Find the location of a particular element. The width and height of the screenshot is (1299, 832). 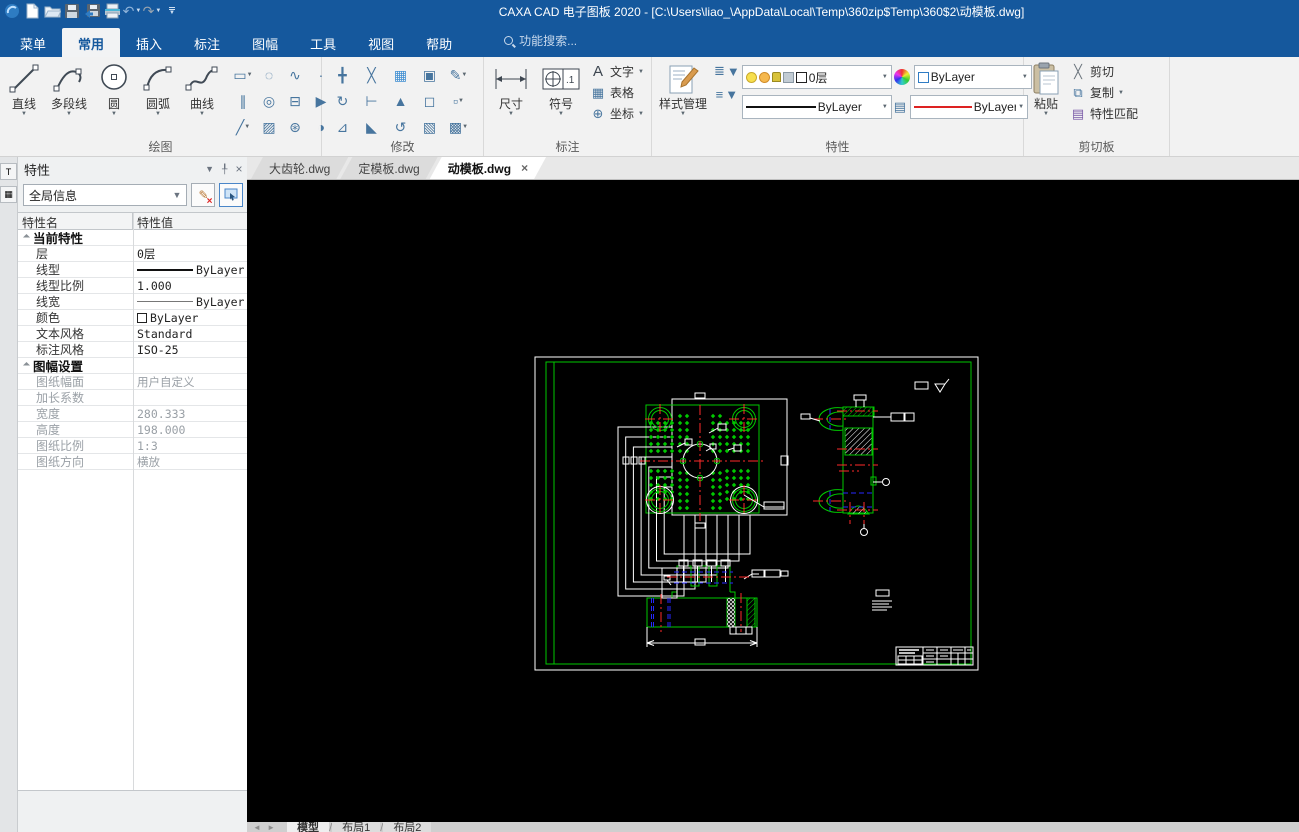

menu-tab-1: 常用 is located at coordinates (91, 42).